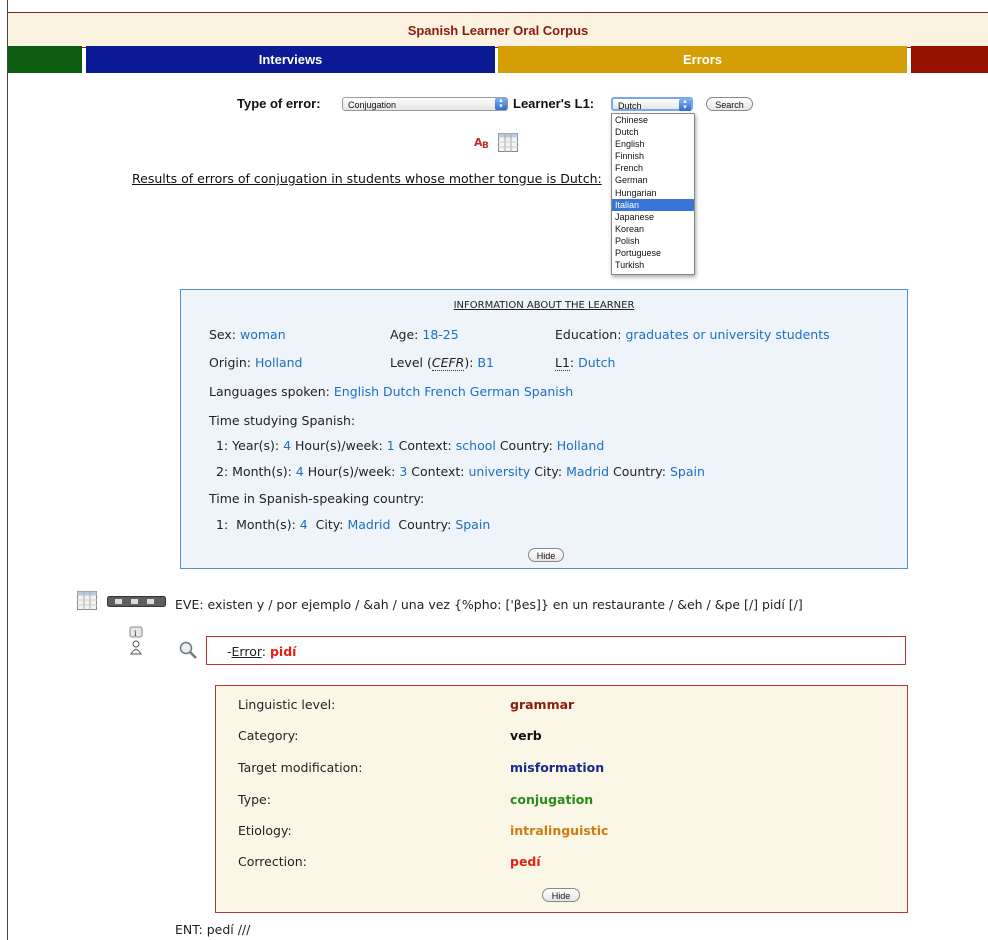  What do you see at coordinates (263, 334) in the screenshot?
I see `sex-value: woman` at bounding box center [263, 334].